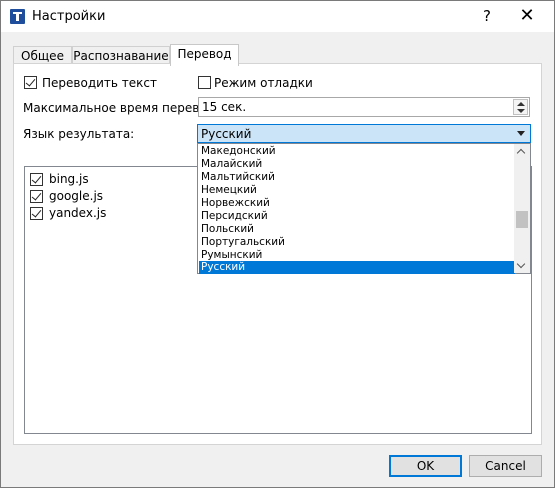 The width and height of the screenshot is (555, 488). Describe the element at coordinates (36, 196) in the screenshot. I see `engine-checkbox-google` at that location.